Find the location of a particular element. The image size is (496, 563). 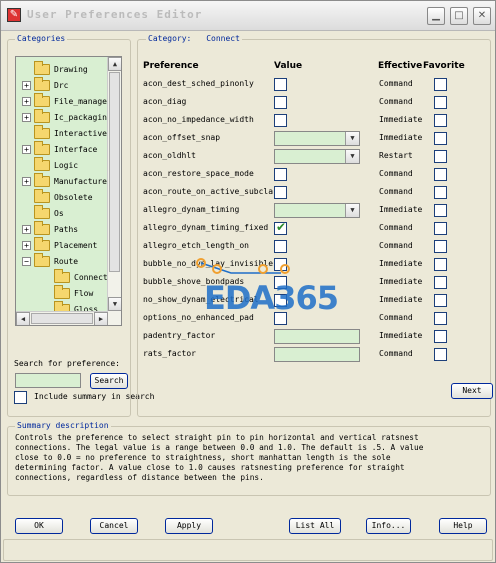

tree-item: Obsolete is located at coordinates (57, 196).